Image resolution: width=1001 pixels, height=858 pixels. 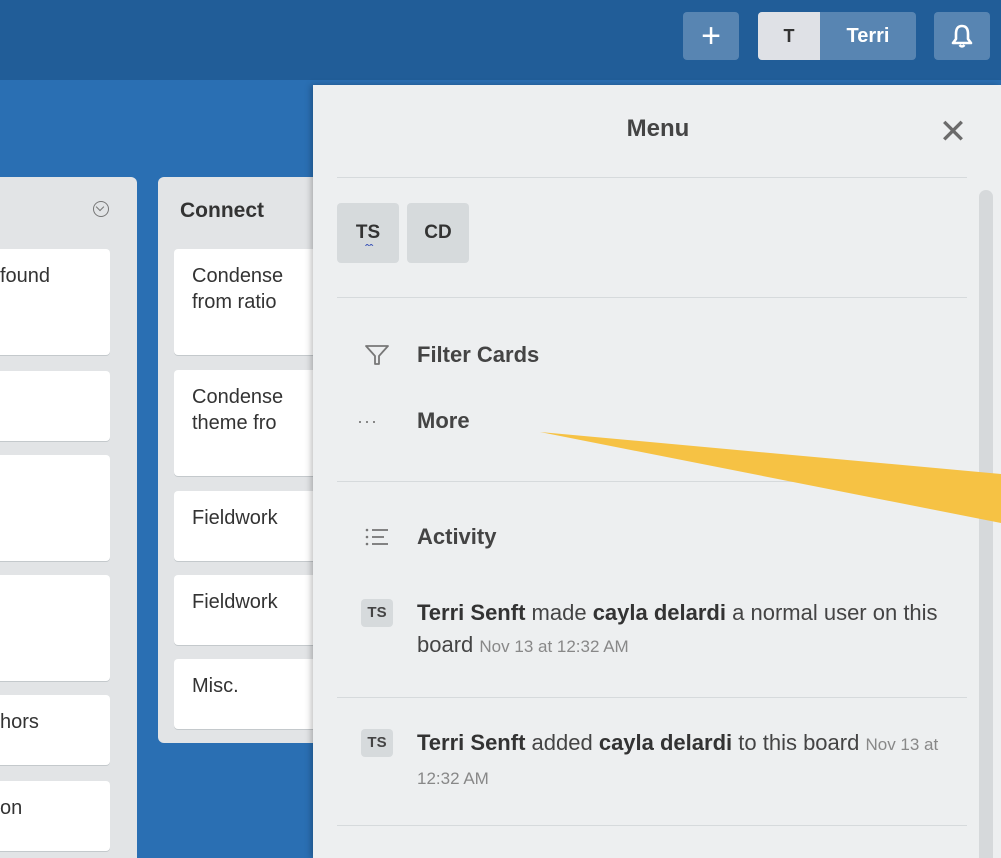 What do you see at coordinates (953, 135) in the screenshot?
I see `close-icon: ✕` at bounding box center [953, 135].